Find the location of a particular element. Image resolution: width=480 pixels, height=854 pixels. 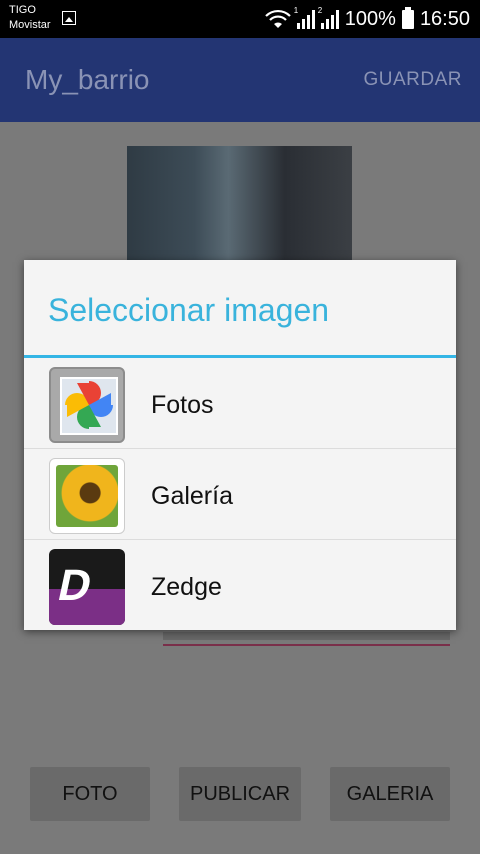

clock: 16:50 is located at coordinates (444, 18).